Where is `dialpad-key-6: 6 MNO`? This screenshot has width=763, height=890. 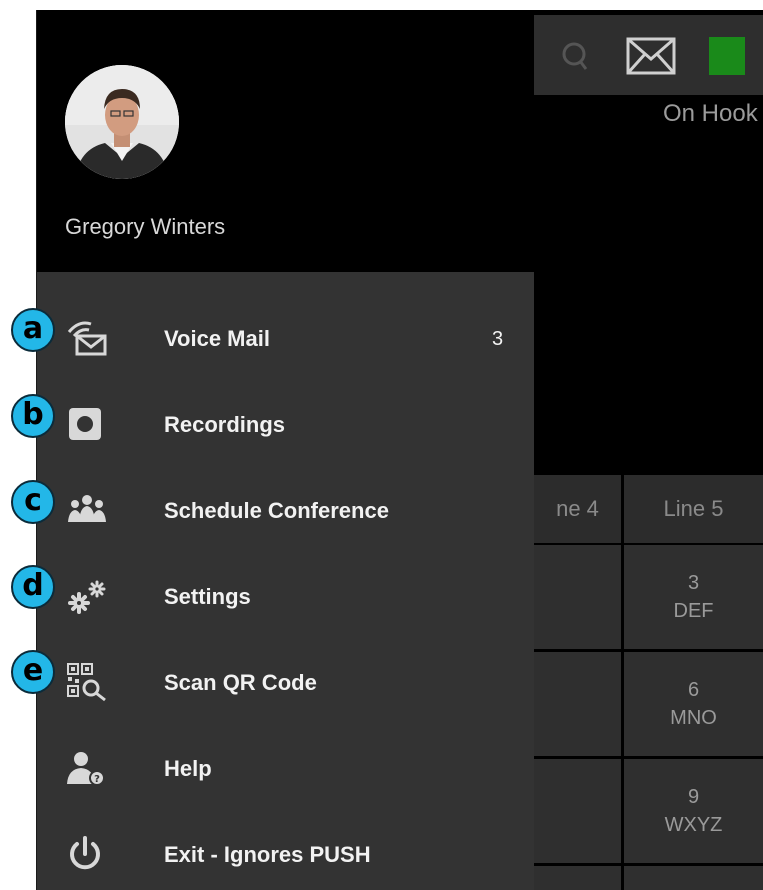
dialpad-key-6: 6 MNO is located at coordinates (693, 704).